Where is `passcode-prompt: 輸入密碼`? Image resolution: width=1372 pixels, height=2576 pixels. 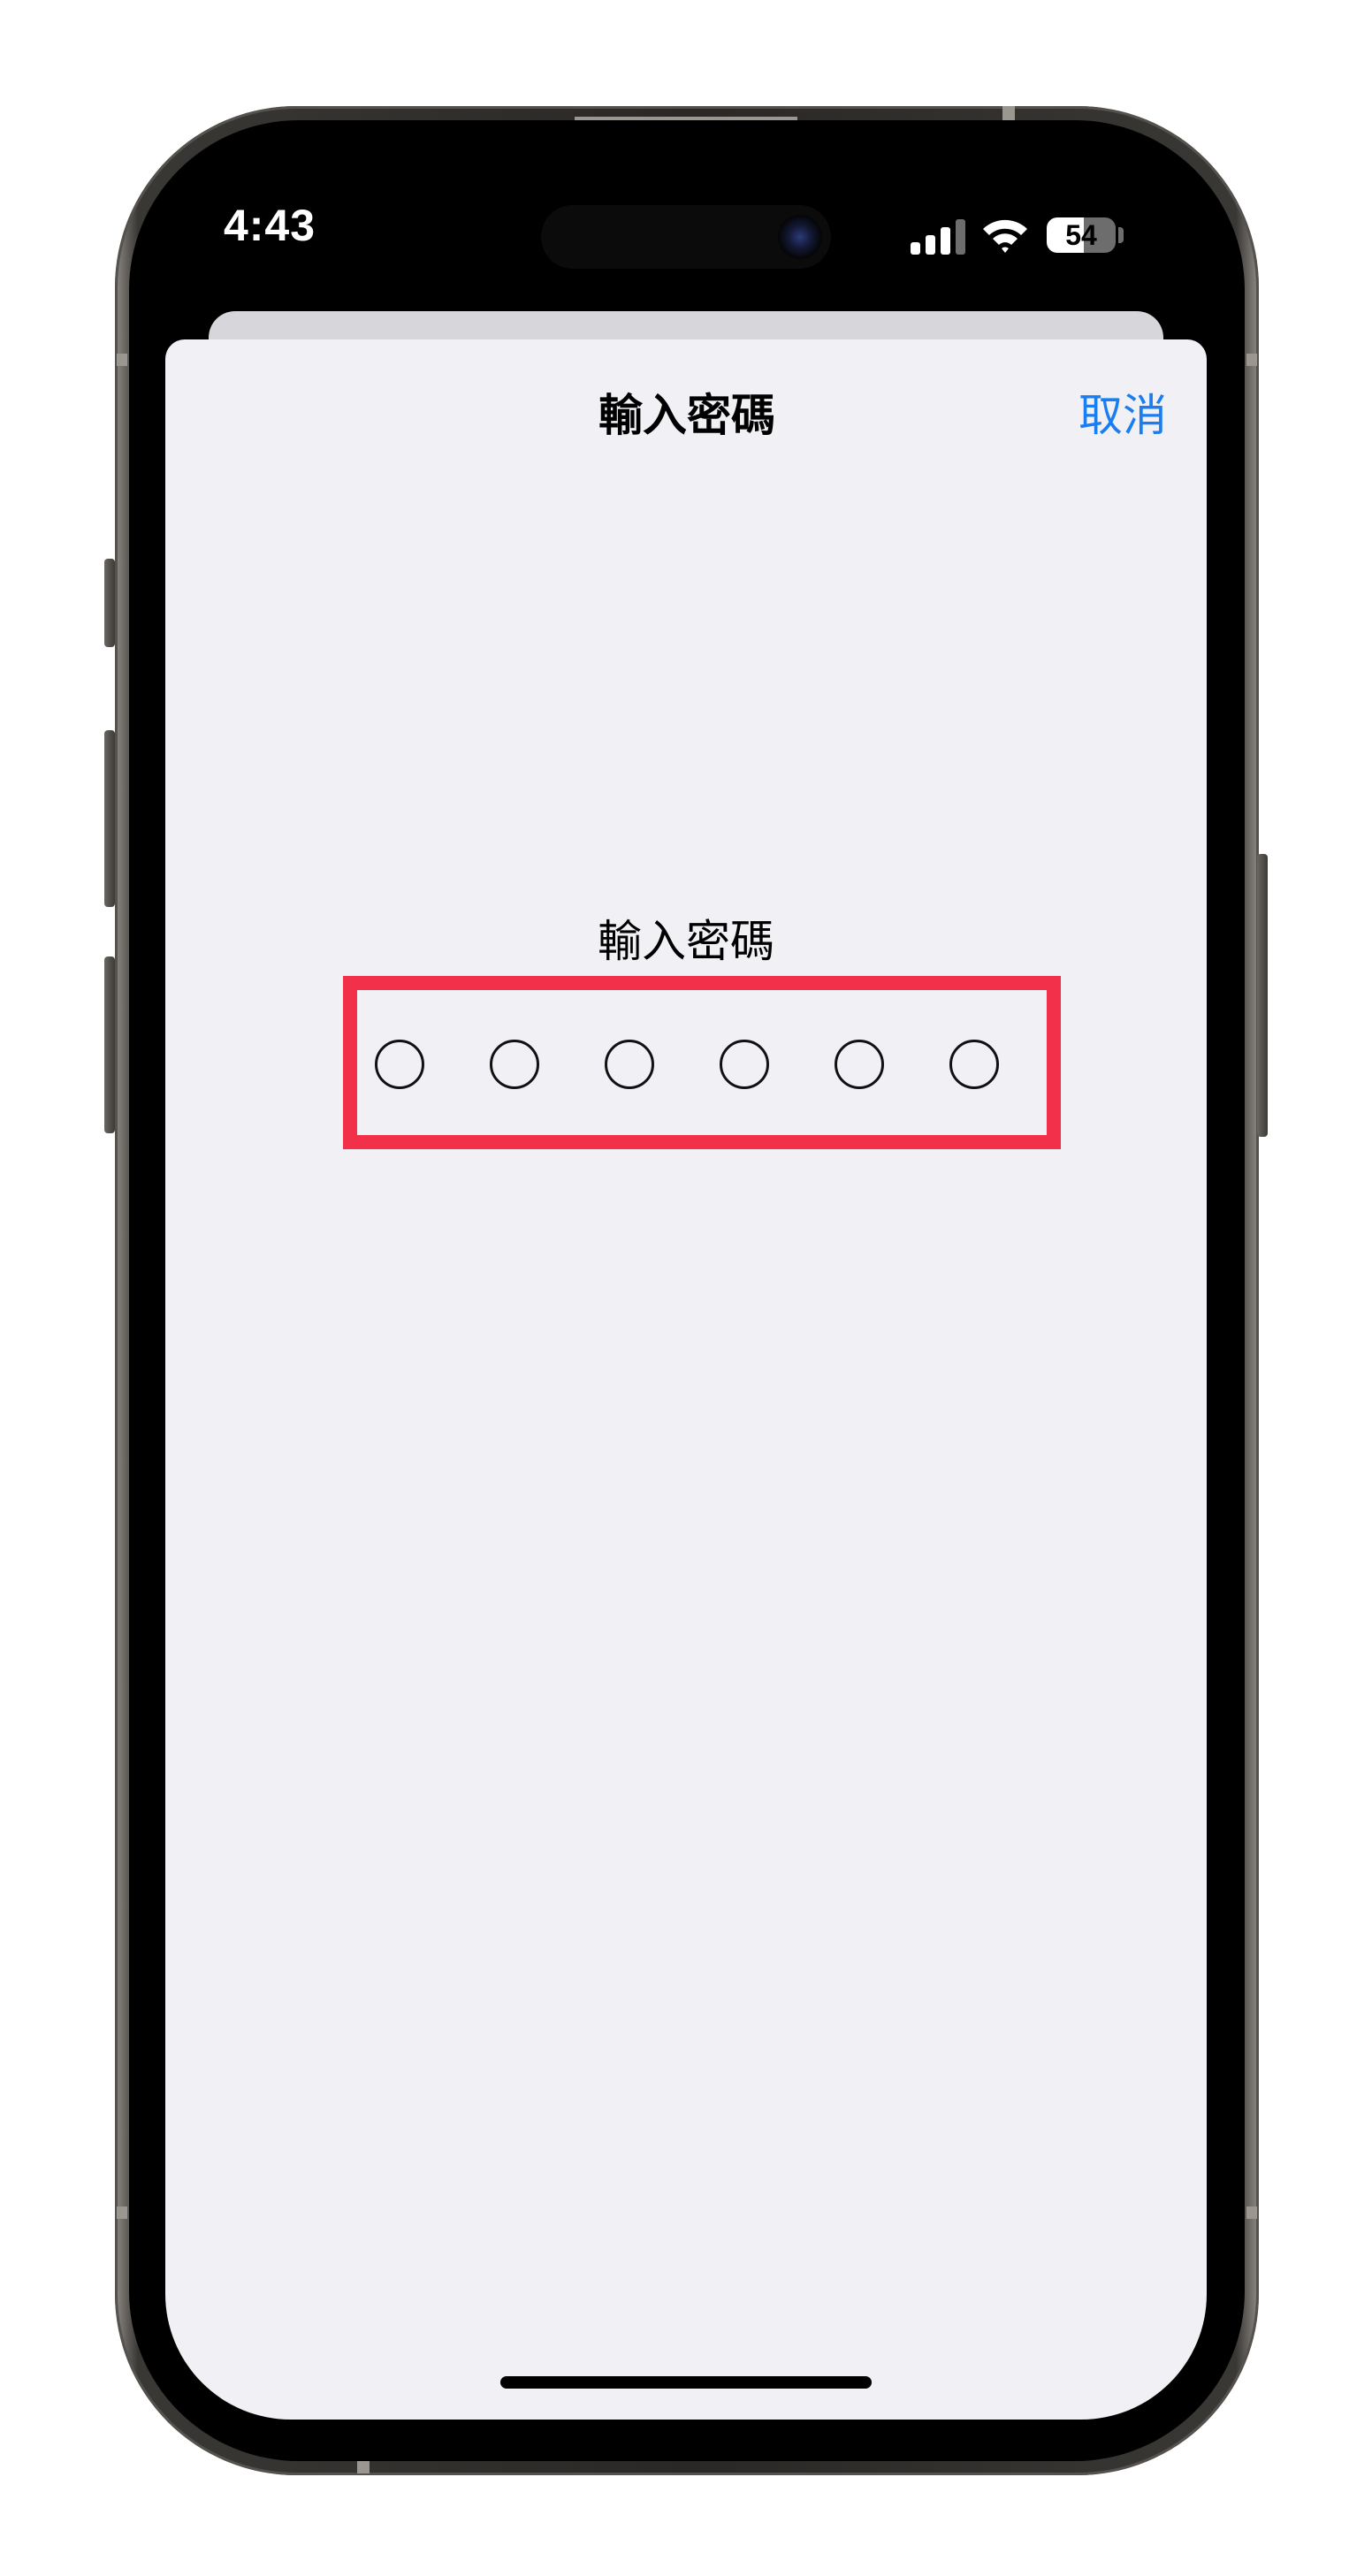
passcode-prompt: 輸入密碼 is located at coordinates (686, 941).